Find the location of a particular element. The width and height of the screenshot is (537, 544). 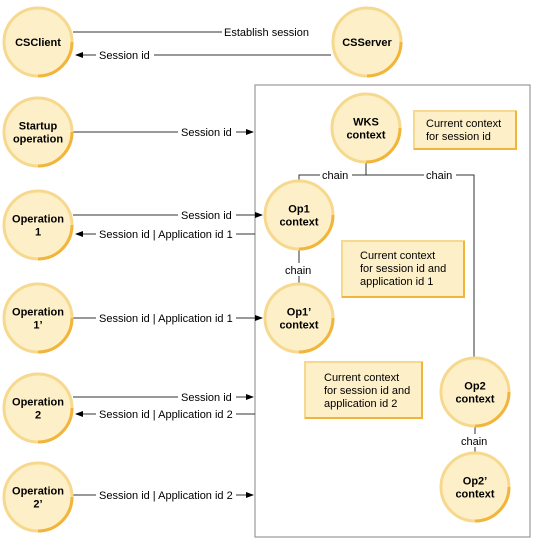

node-op2ctx: Op2context is located at coordinates (475, 392).